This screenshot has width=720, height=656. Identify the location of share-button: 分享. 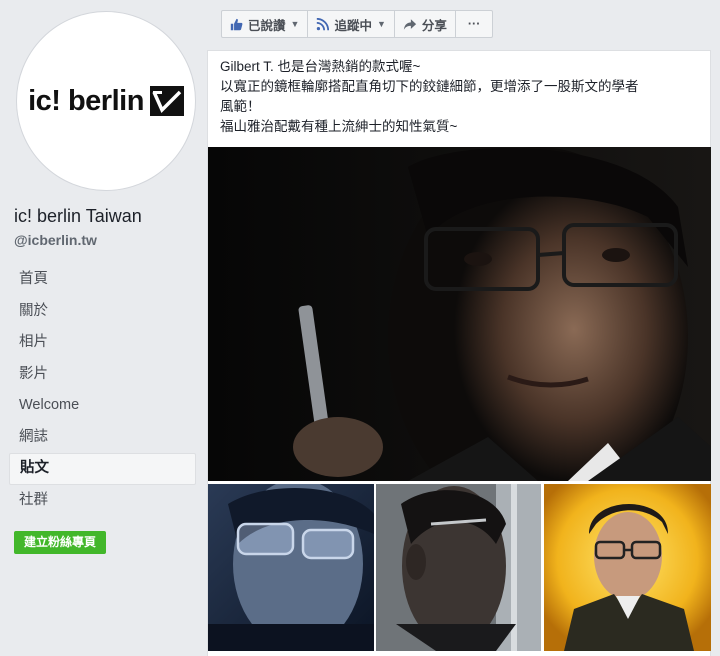
(424, 24).